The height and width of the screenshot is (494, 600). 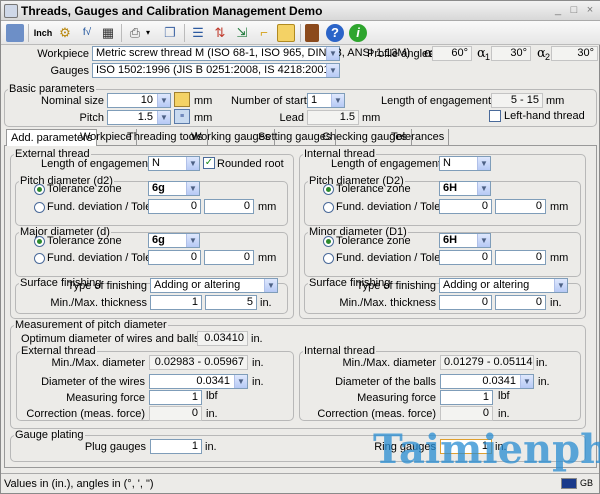 I want to click on wire-diameter-combo: 0.0341 ▼, so click(x=198, y=381).